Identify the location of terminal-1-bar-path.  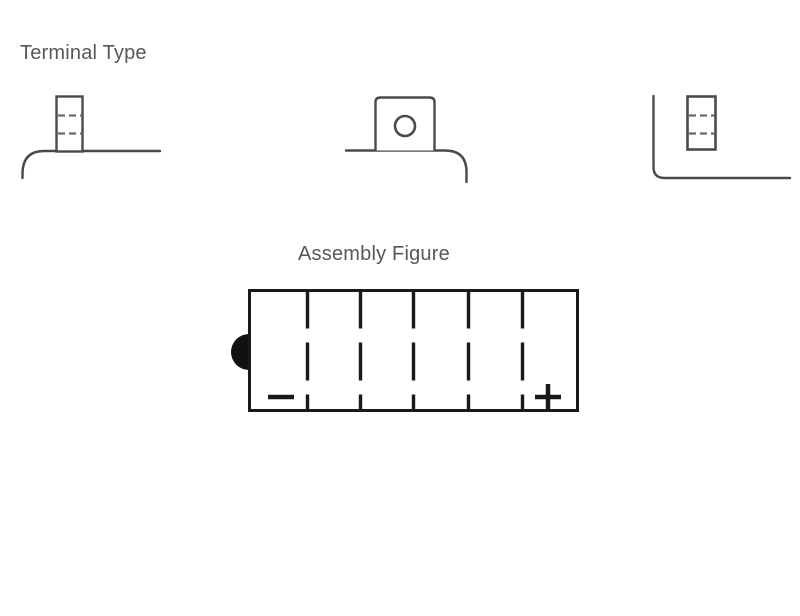
(91, 164).